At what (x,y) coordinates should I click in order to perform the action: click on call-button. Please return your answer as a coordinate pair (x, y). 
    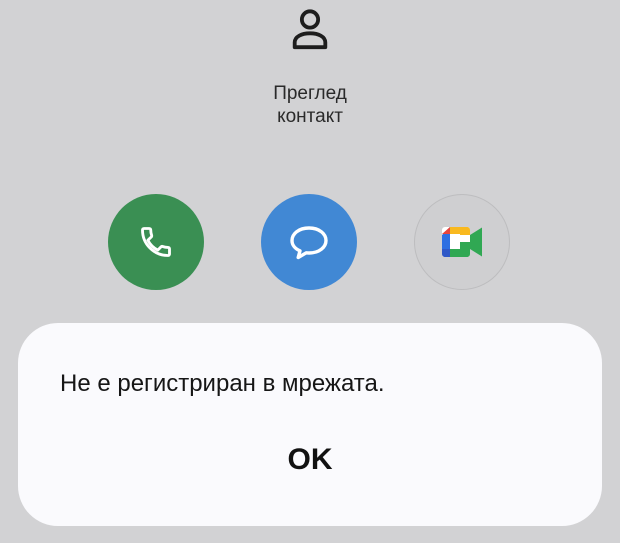
    Looking at the image, I should click on (156, 242).